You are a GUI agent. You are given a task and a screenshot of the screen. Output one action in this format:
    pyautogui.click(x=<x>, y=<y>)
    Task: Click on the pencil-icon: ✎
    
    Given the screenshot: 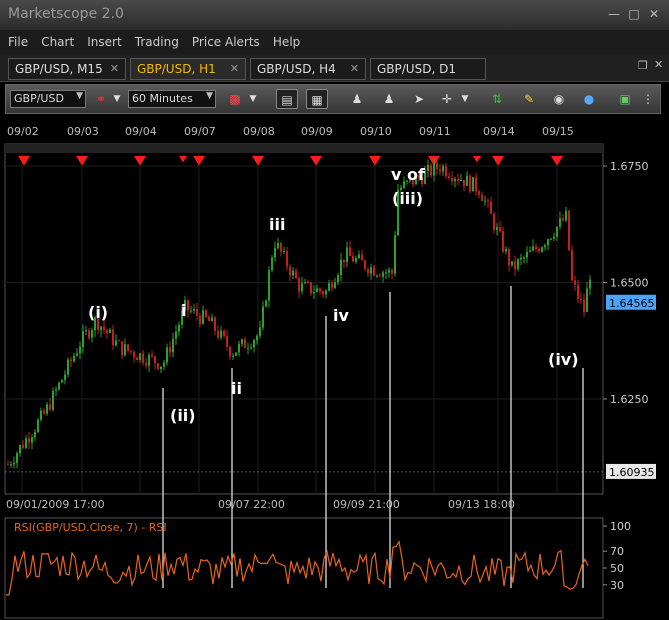 What is the action you would take?
    pyautogui.click(x=529, y=99)
    